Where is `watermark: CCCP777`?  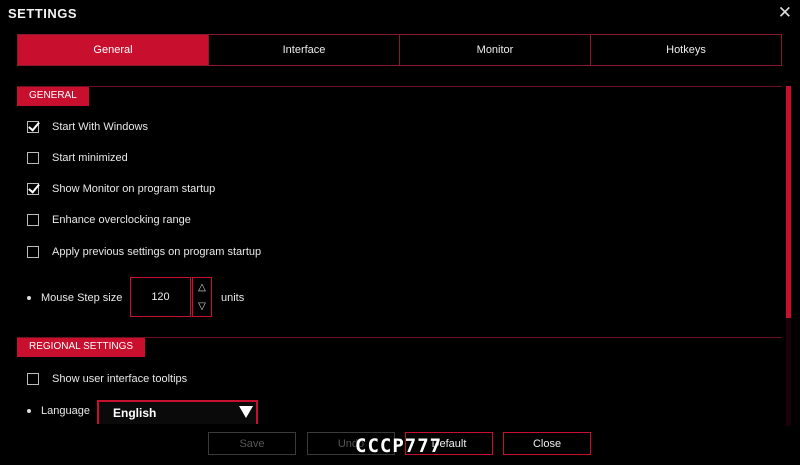 watermark: CCCP777 is located at coordinates (399, 446).